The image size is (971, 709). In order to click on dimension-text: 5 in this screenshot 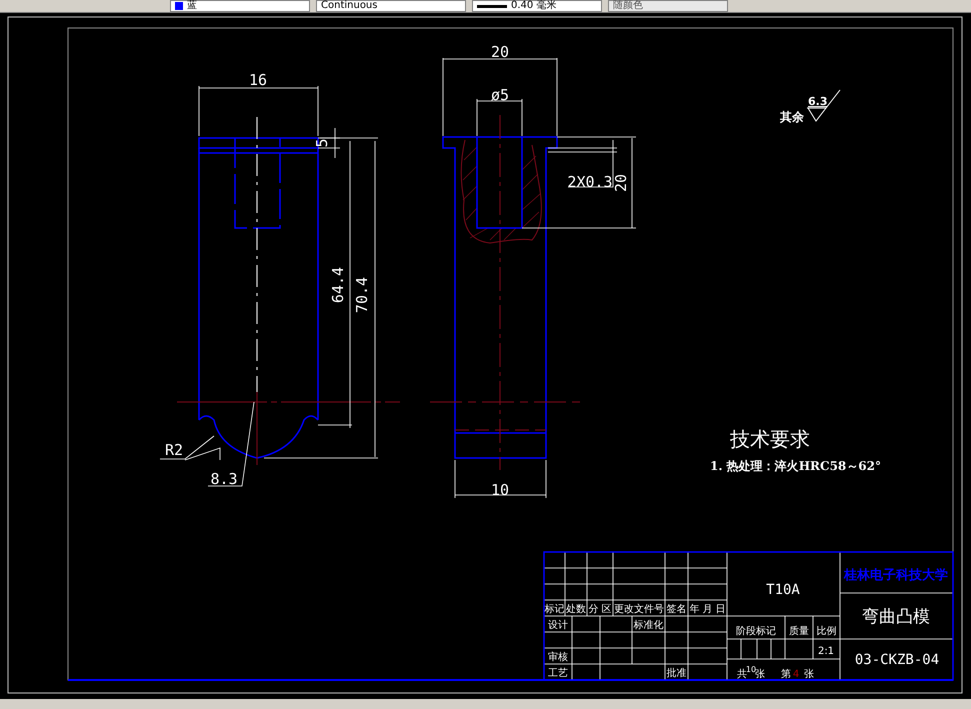, I will do `click(322, 143)`.